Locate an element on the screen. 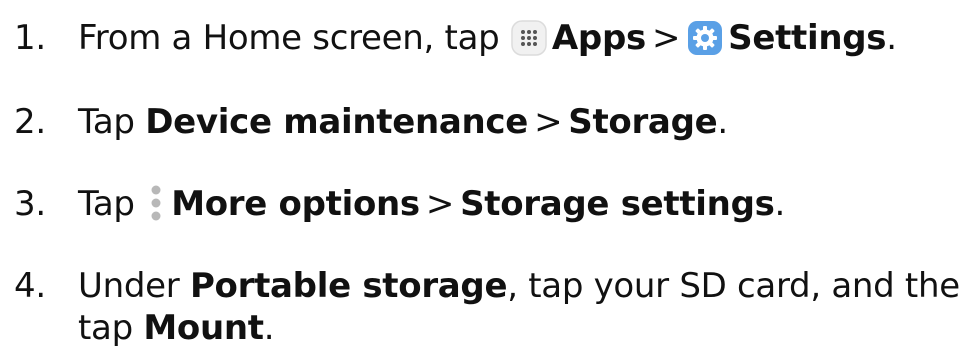 The width and height of the screenshot is (960, 352). apps-grid-icon is located at coordinates (529, 38).